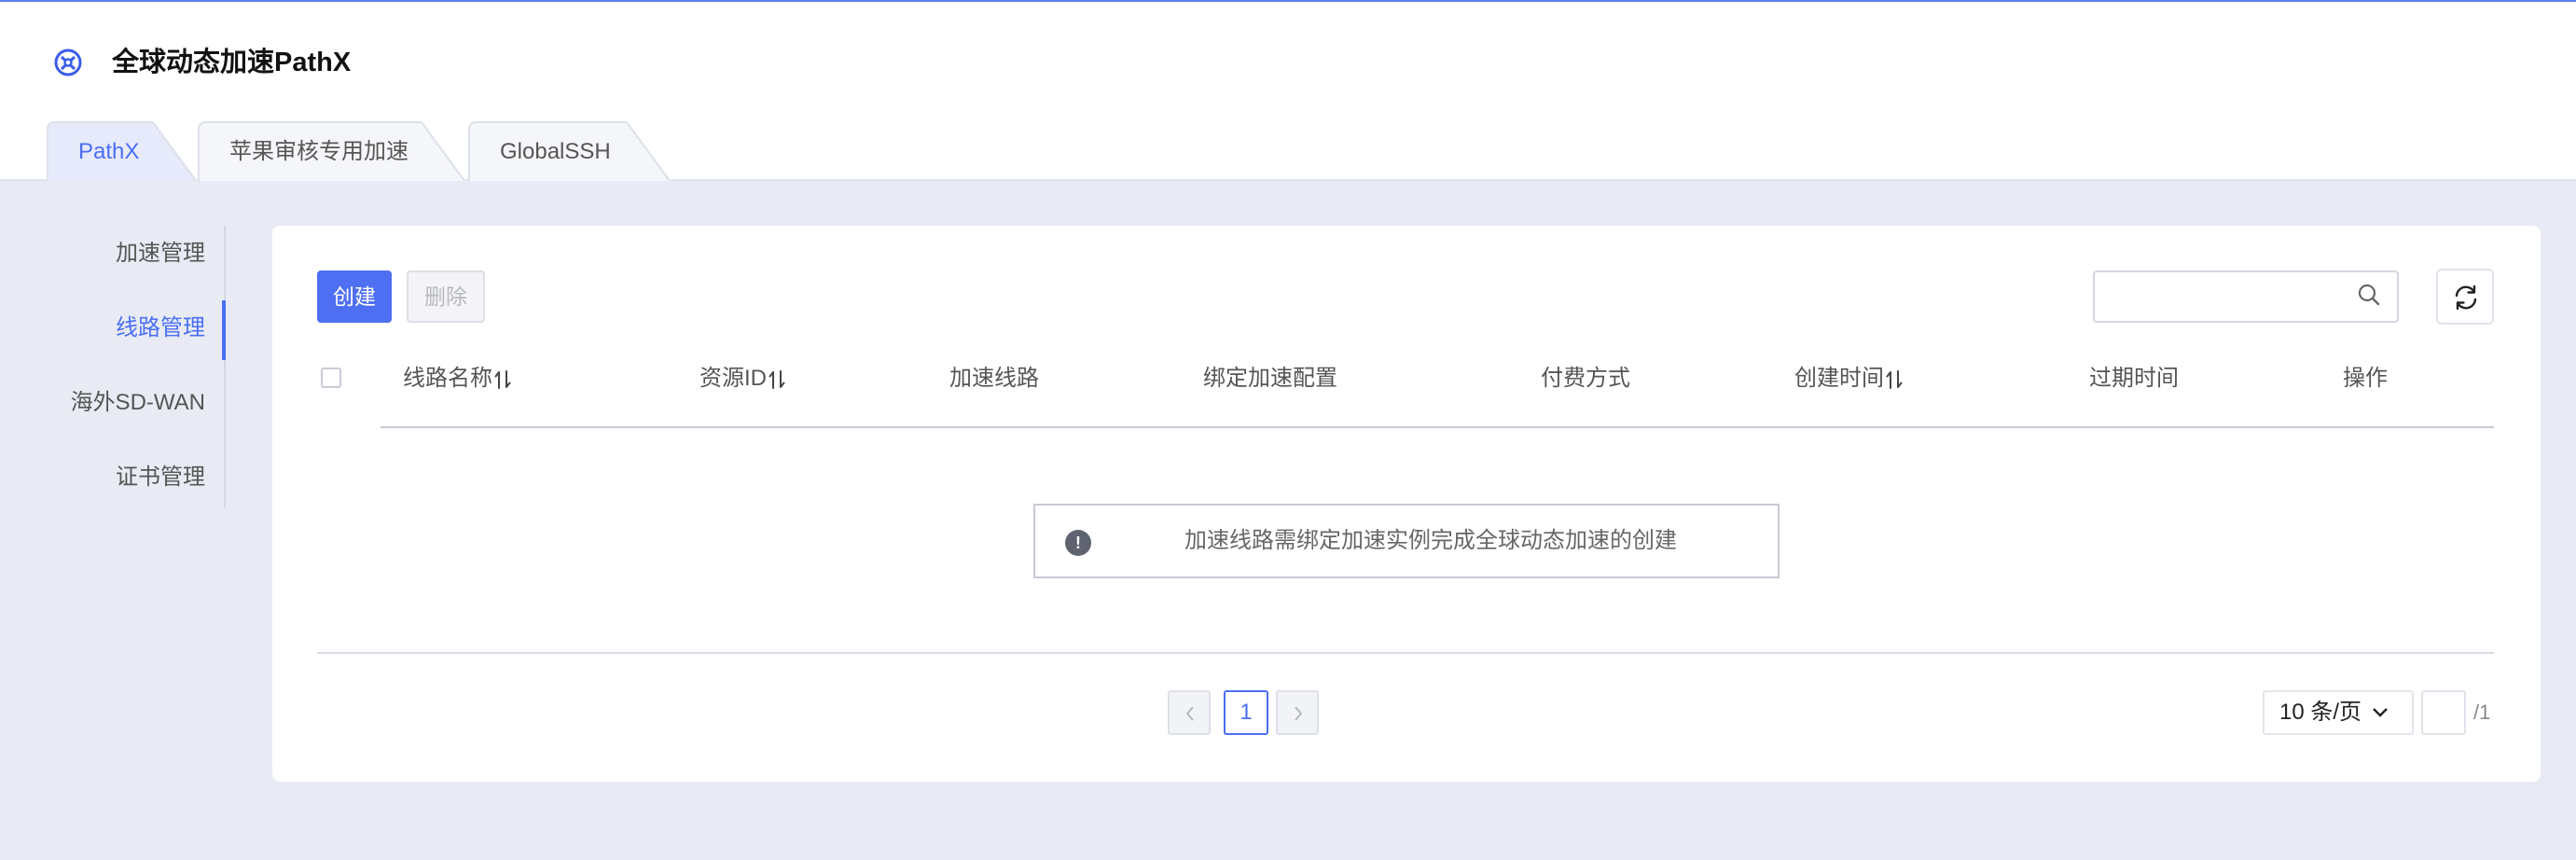  I want to click on column-header-label: 线路名称, so click(447, 378).